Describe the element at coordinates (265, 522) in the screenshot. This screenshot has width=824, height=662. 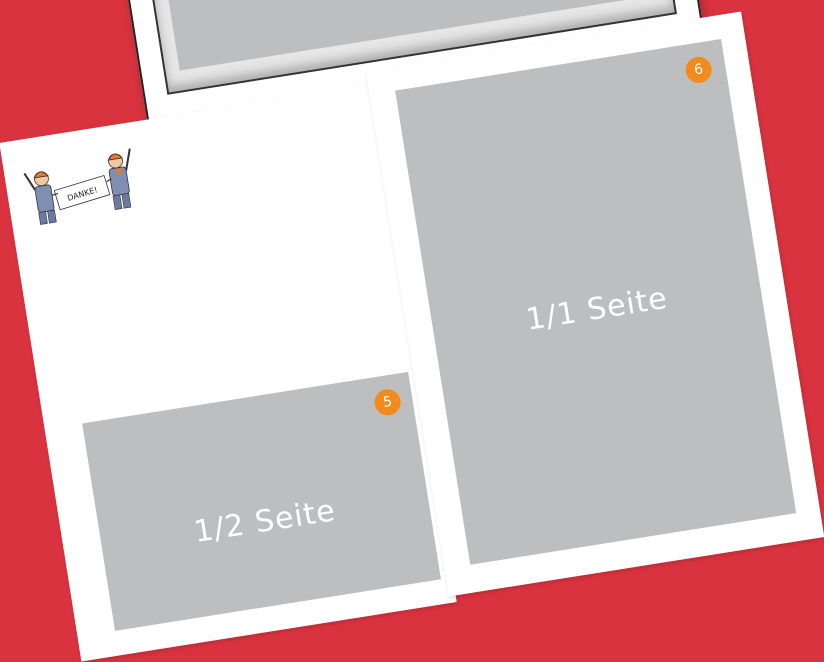
I see `ad-size-label: 1/2 Seite` at that location.